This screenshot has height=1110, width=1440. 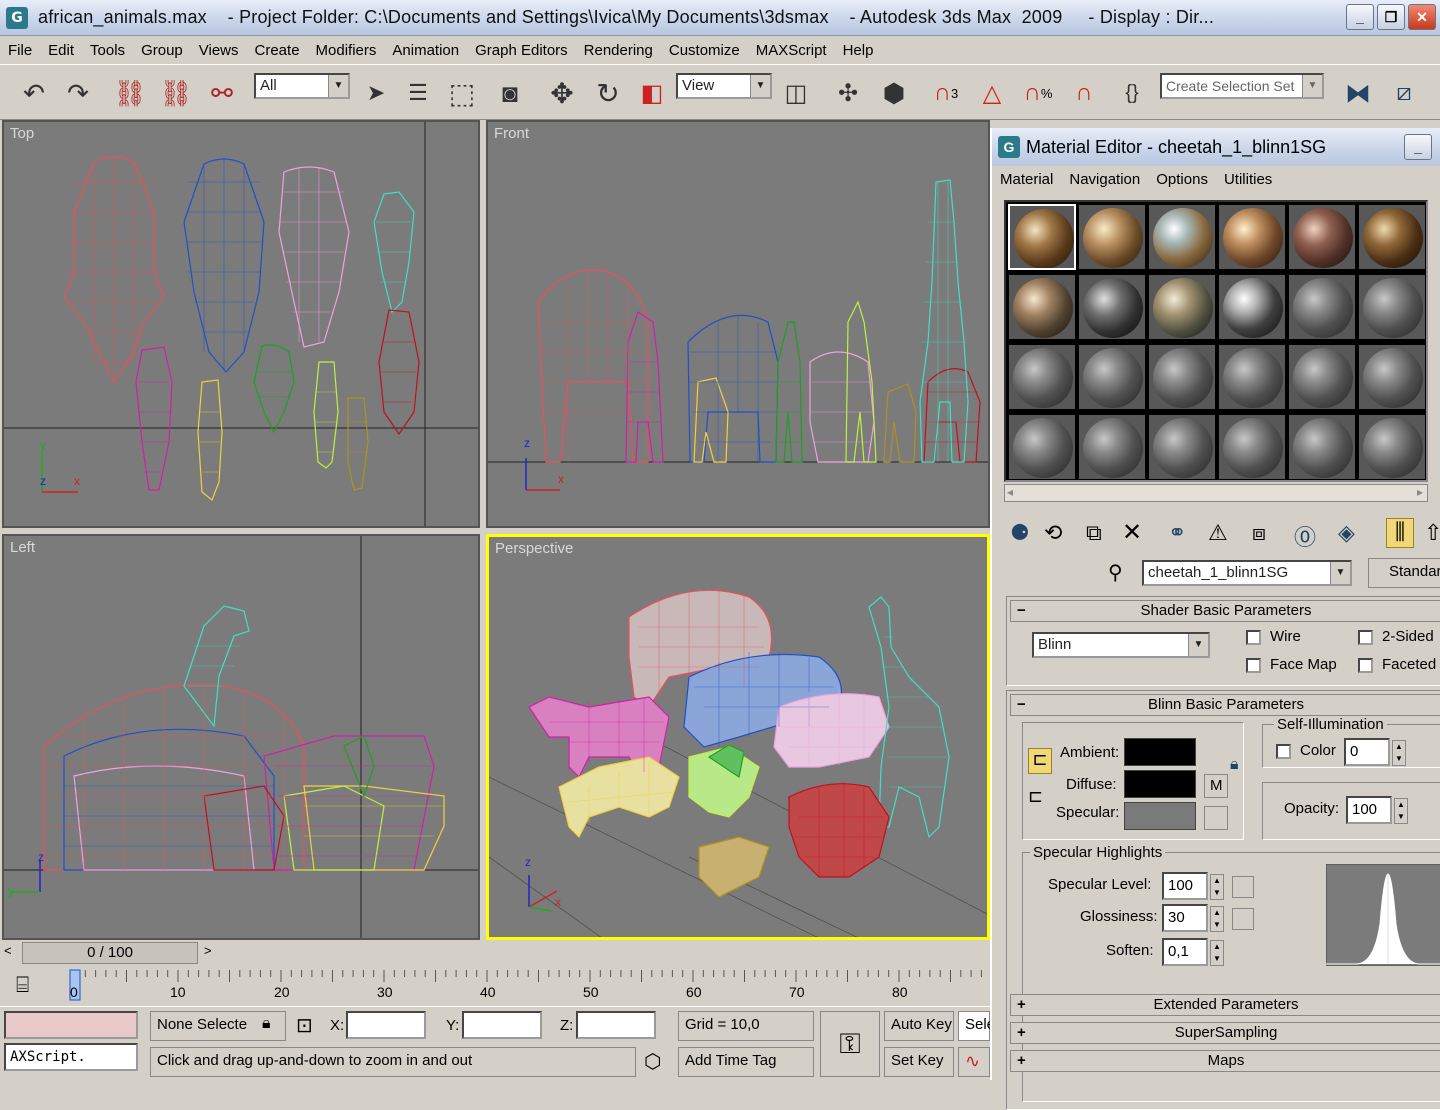 I want to click on viewport-left: Left z y, so click(x=241, y=737).